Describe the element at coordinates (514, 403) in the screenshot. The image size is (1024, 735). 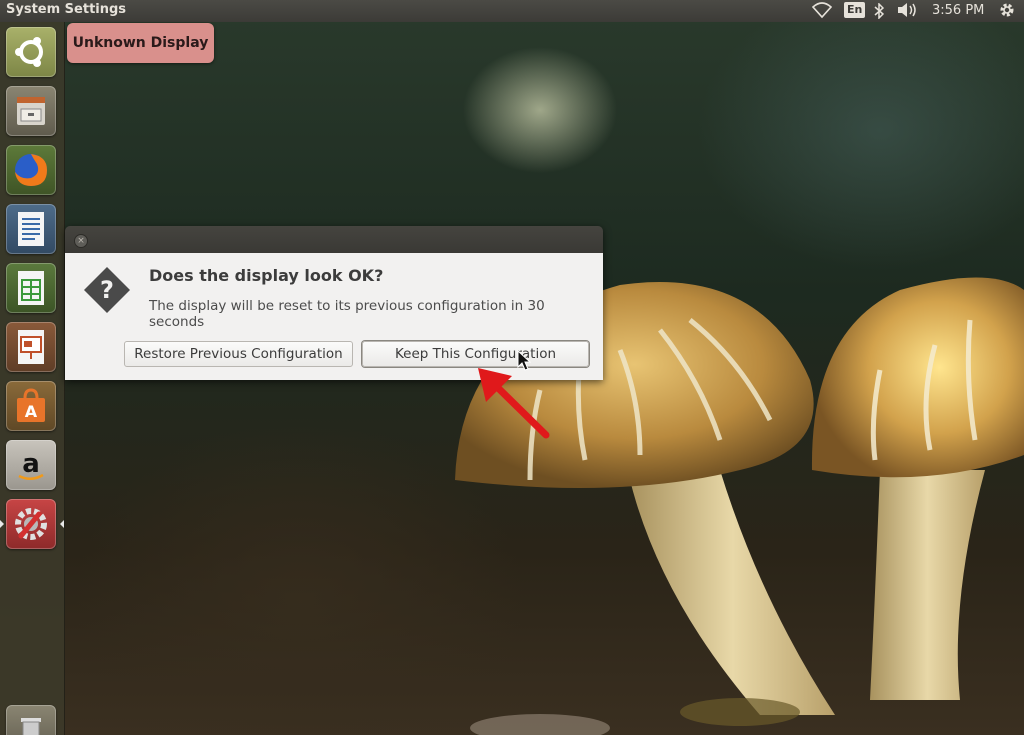
I see `annotation-arrow-icon` at that location.